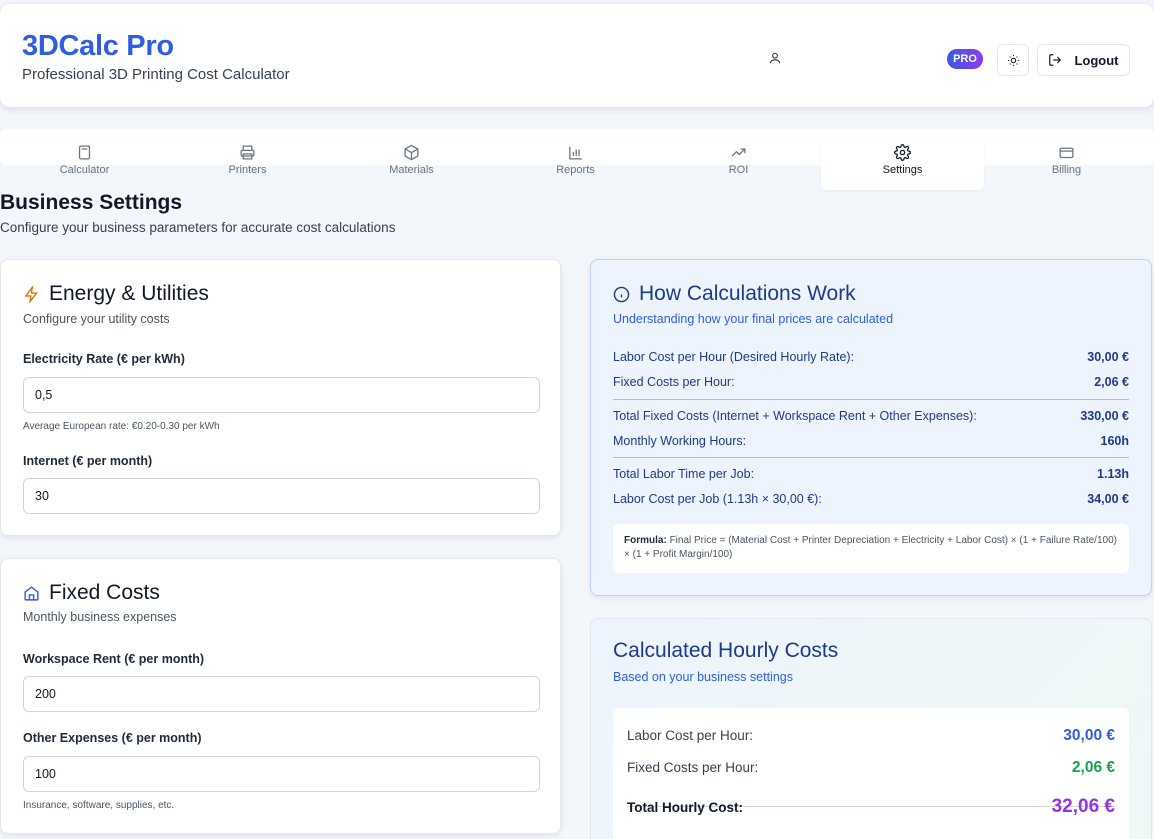 This screenshot has height=839, width=1154. I want to click on calc-row: Total Labor Time per Job: 1.13h, so click(871, 474).